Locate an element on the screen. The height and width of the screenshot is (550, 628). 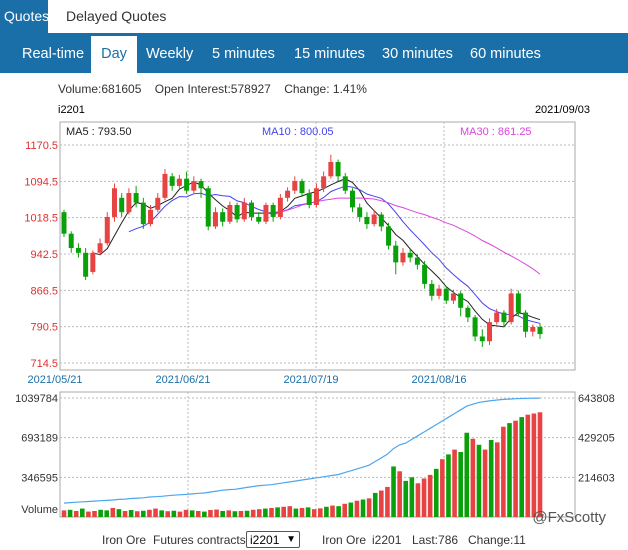
footer-code: i2201 is located at coordinates (387, 540).